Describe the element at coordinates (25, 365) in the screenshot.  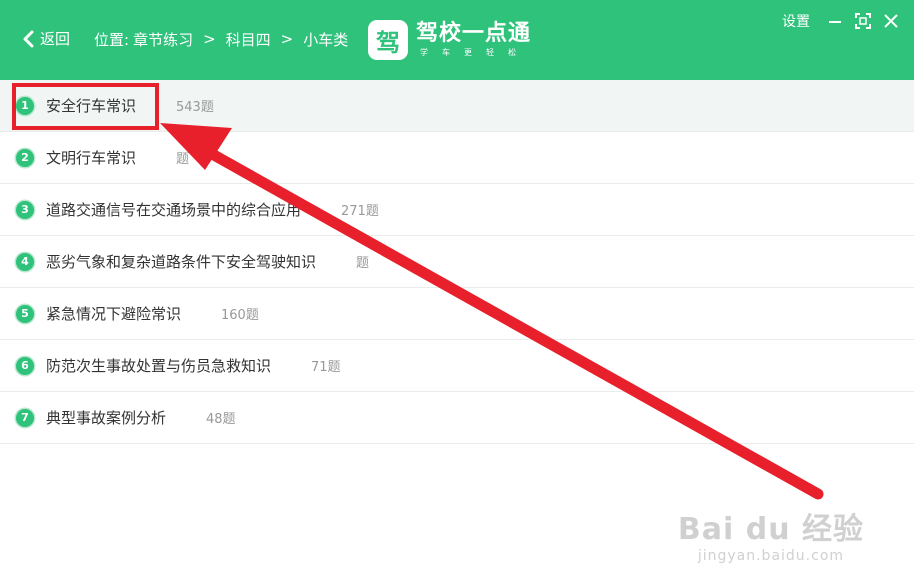
I see `chapter-number-badge: 6` at that location.